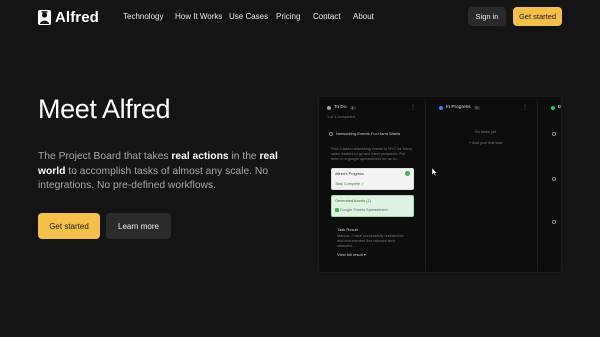 The height and width of the screenshot is (337, 600). Describe the element at coordinates (104, 109) in the screenshot. I see `hero-title: Meet Alfred` at that location.